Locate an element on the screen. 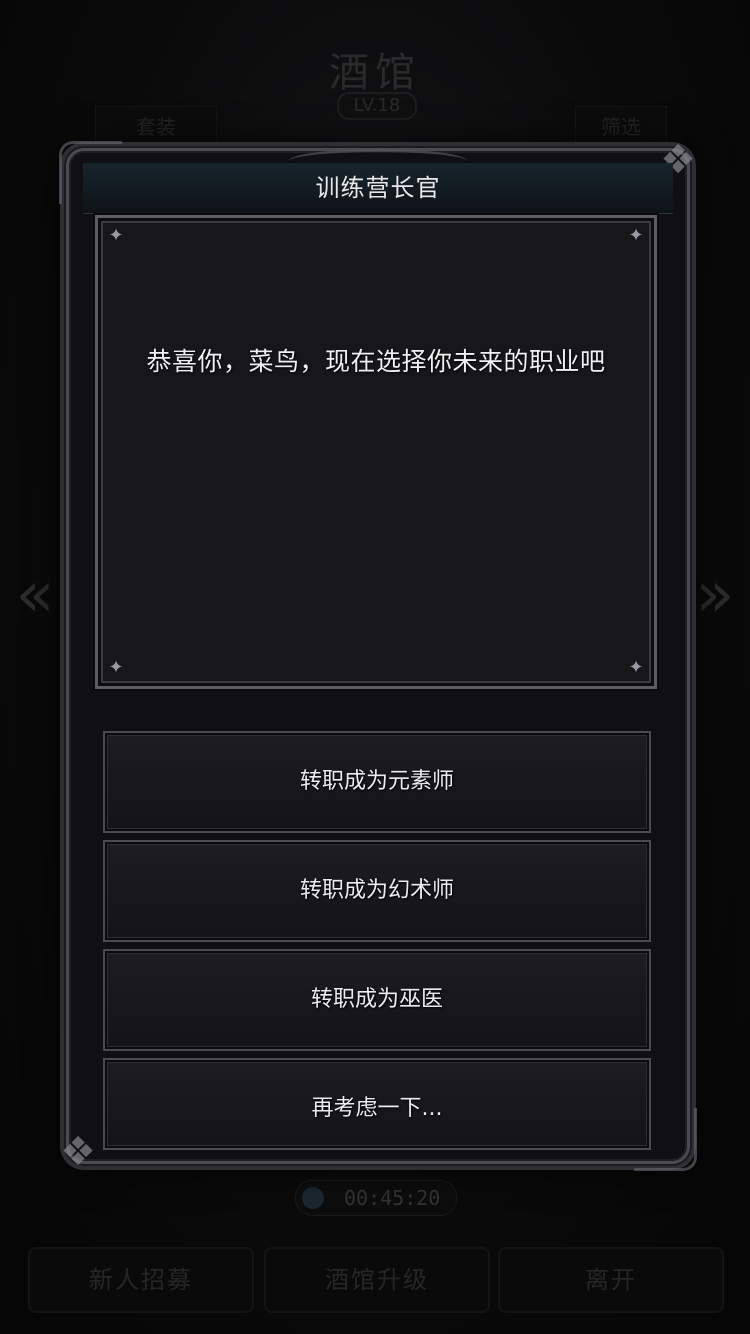 This screenshot has width=750, height=1334. tavern-level-badge: LV.18 is located at coordinates (377, 106).